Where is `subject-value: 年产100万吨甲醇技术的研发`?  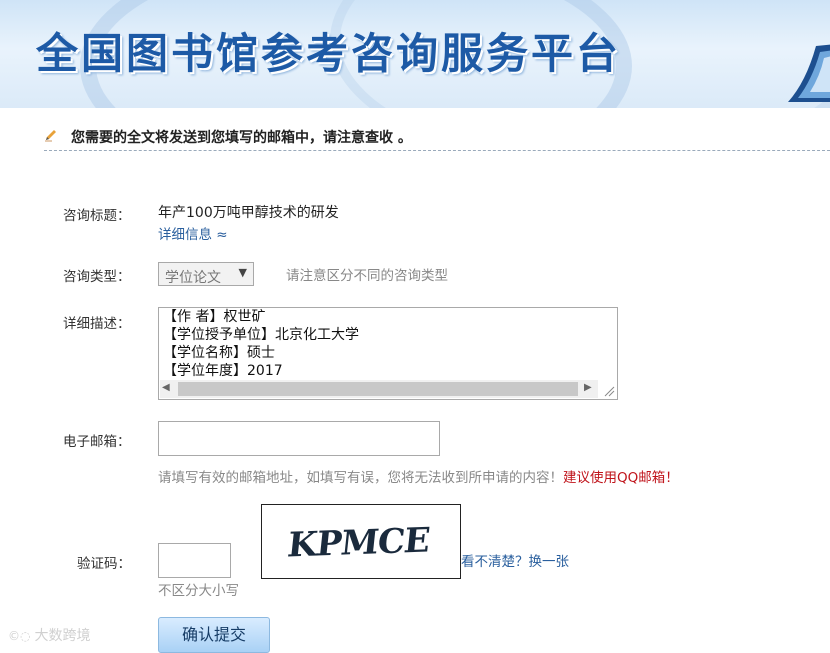
subject-value: 年产100万吨甲醇技术的研发 is located at coordinates (248, 213).